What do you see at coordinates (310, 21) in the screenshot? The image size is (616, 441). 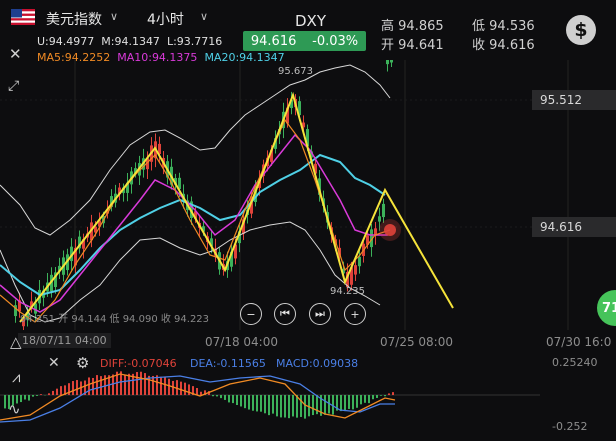 I see `ticker-label: DXY` at bounding box center [310, 21].